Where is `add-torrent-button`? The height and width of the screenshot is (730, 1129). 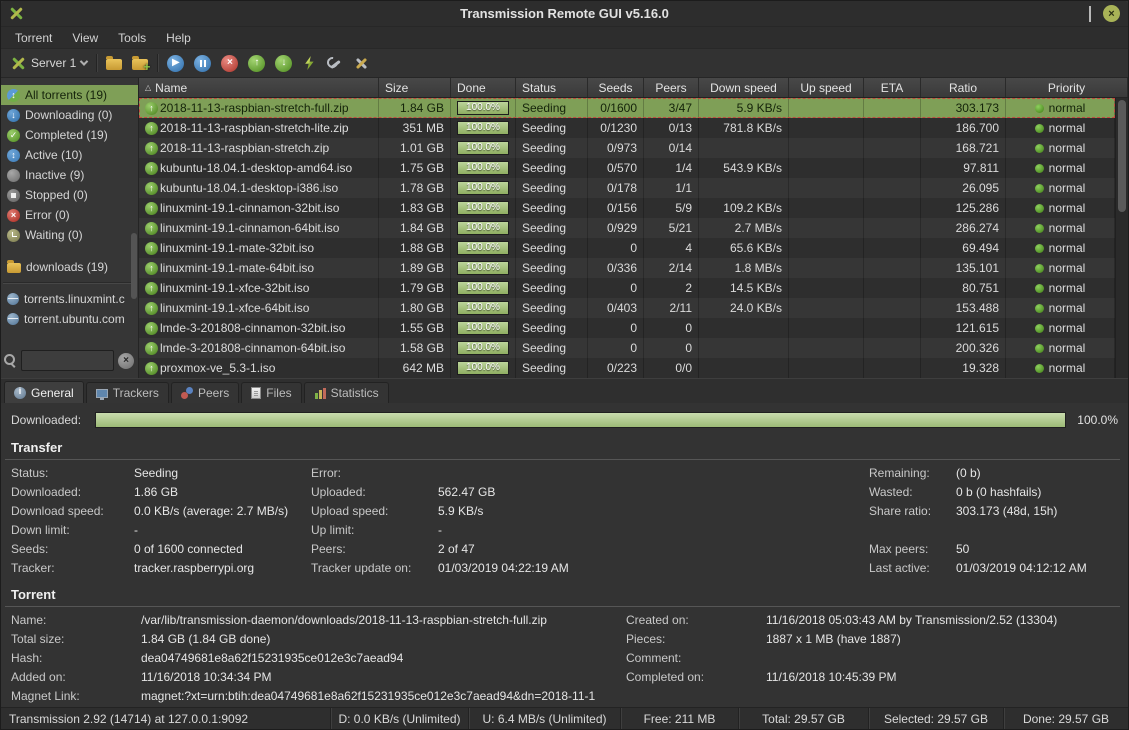 add-torrent-button is located at coordinates (114, 63).